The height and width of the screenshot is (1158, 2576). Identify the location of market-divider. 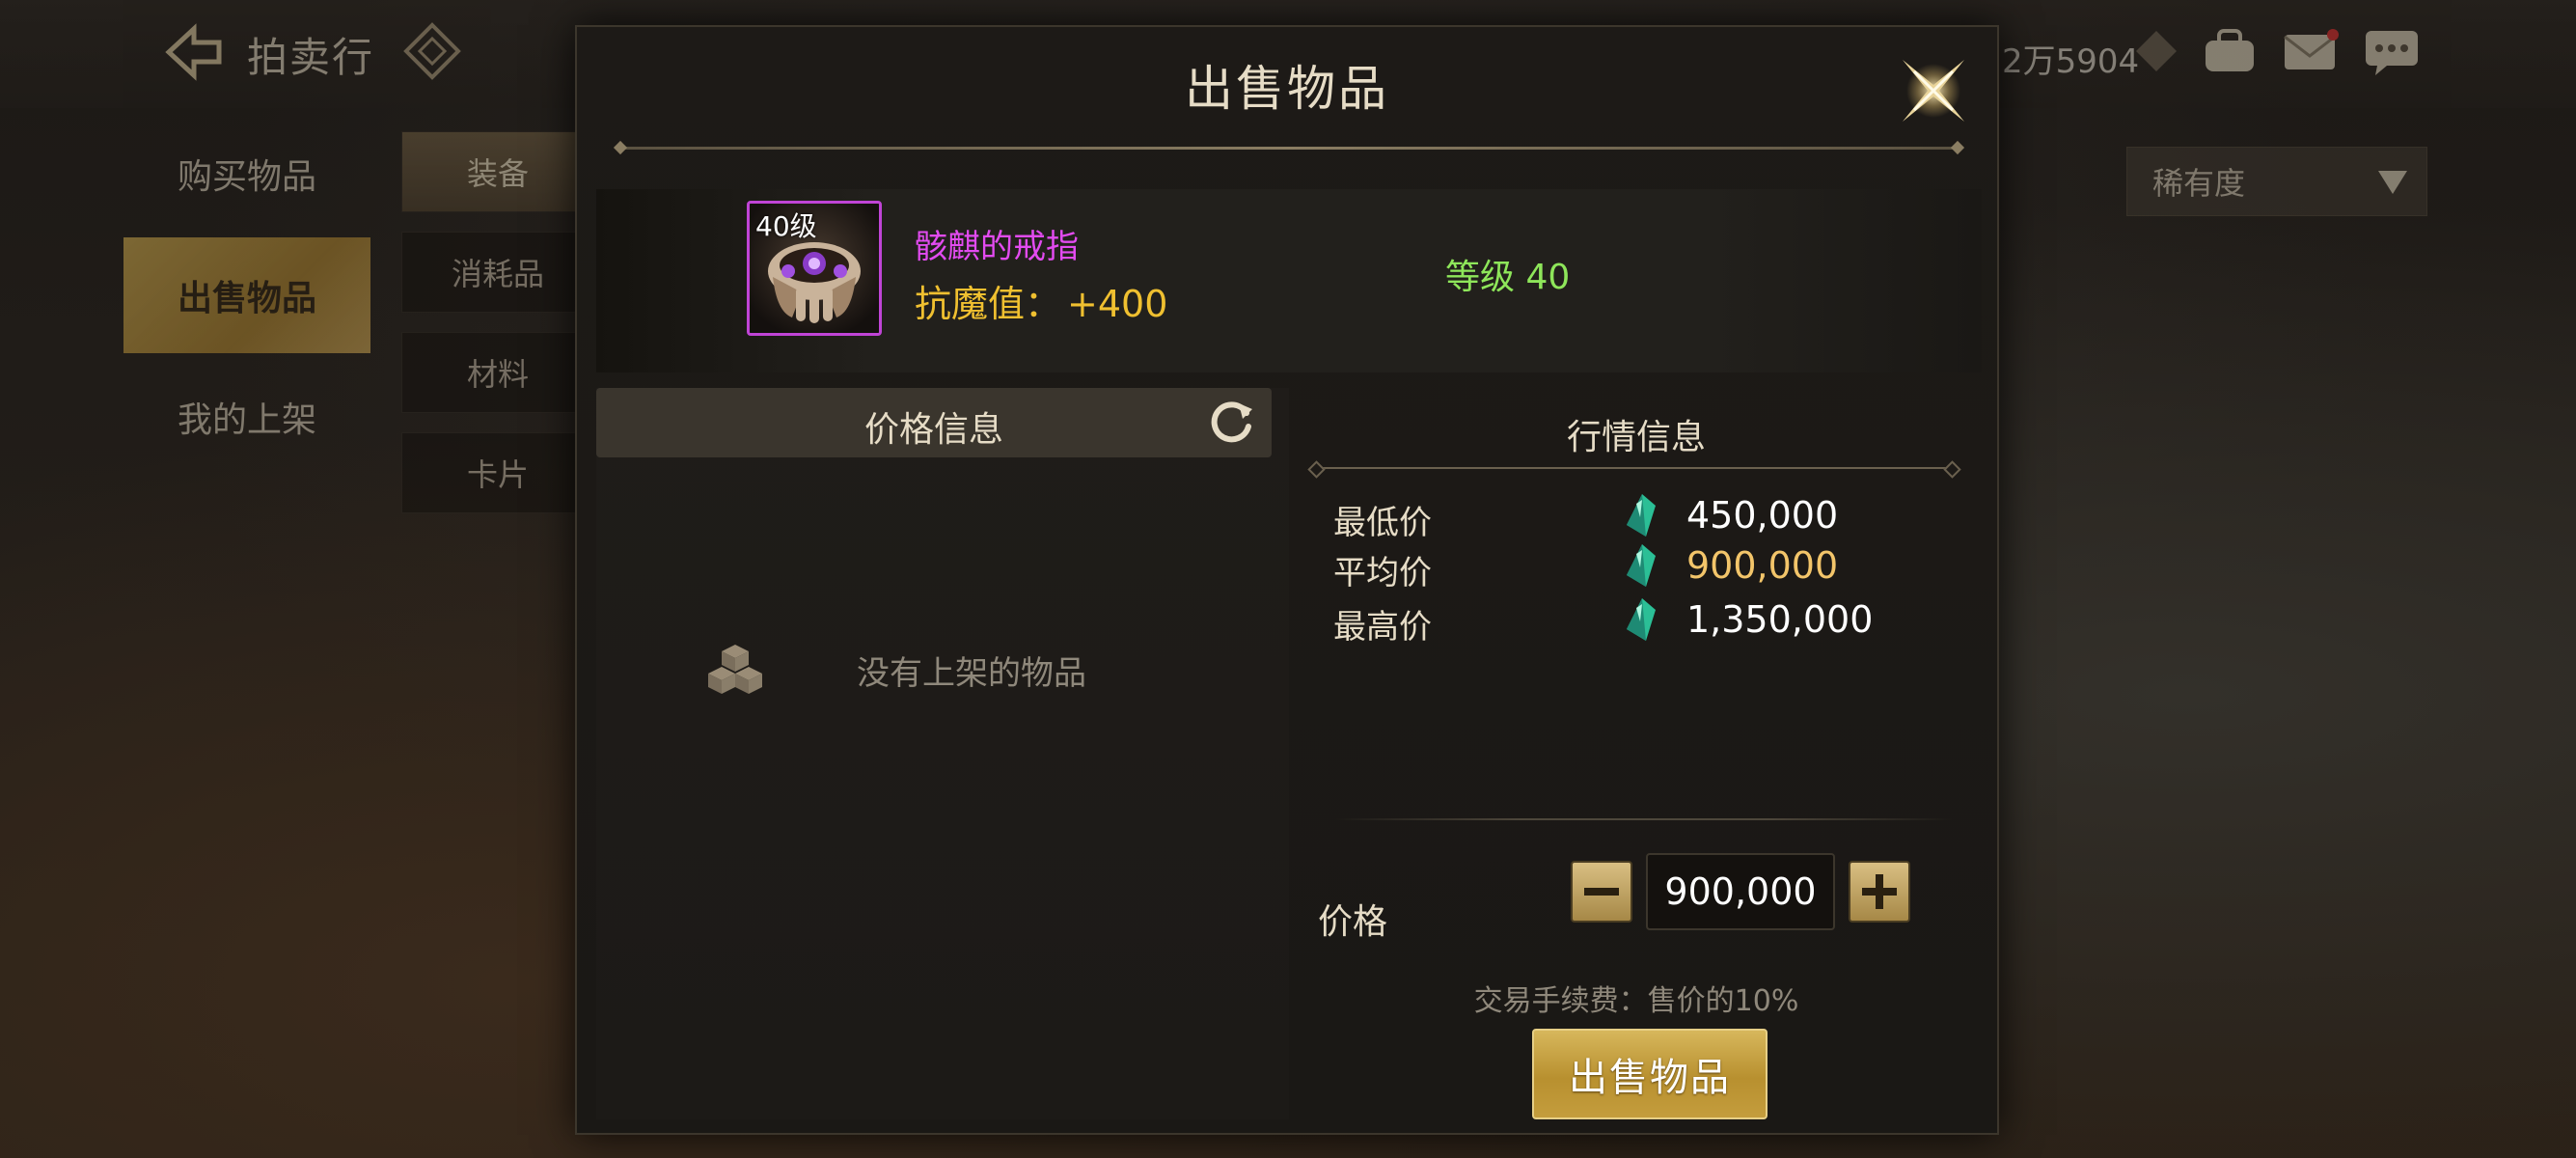
(1634, 468).